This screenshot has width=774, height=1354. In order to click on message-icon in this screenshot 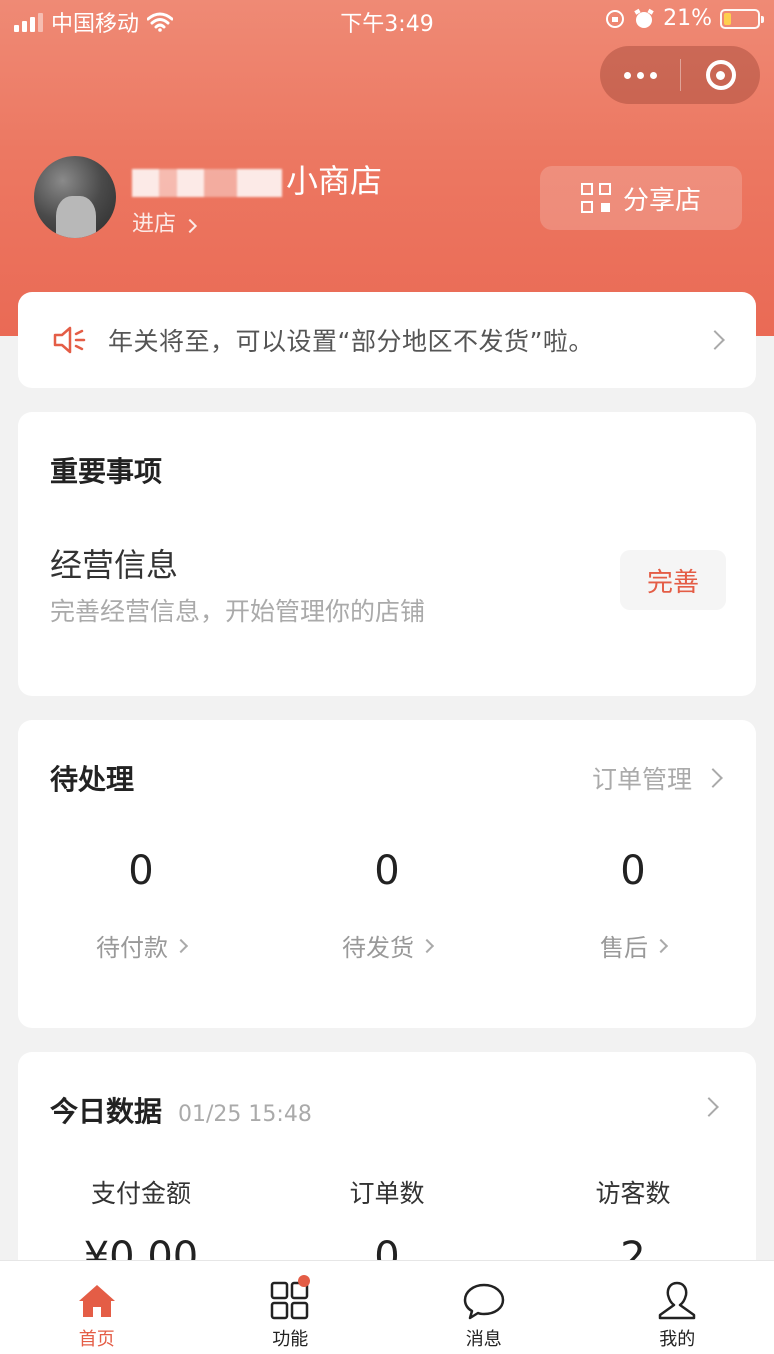, I will do `click(483, 1301)`.